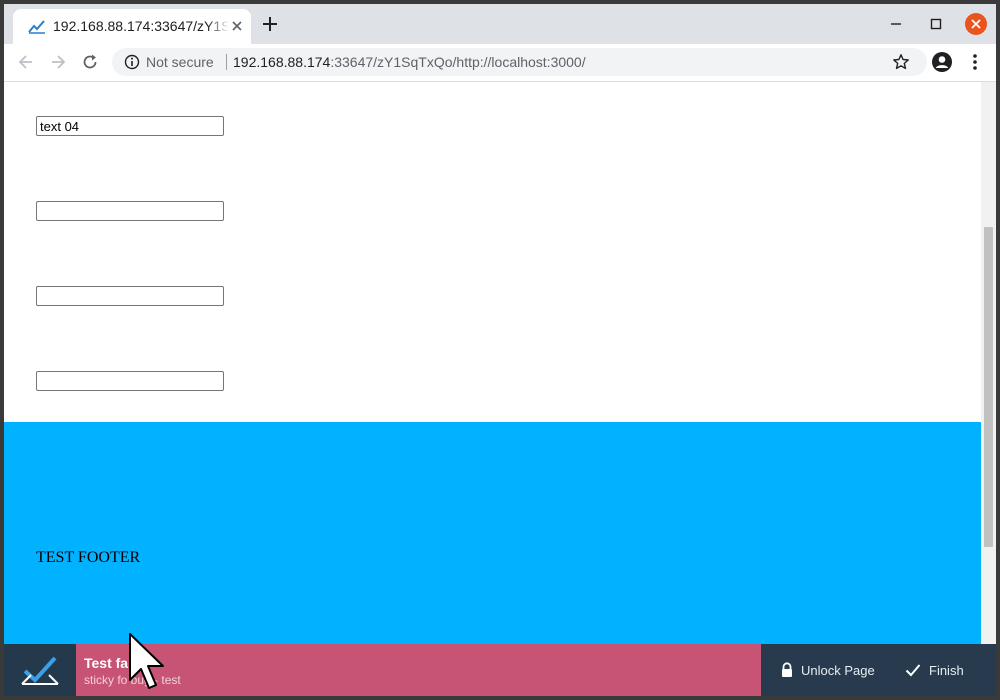 This screenshot has height=700, width=1000. I want to click on maximize-icon, so click(936, 24).